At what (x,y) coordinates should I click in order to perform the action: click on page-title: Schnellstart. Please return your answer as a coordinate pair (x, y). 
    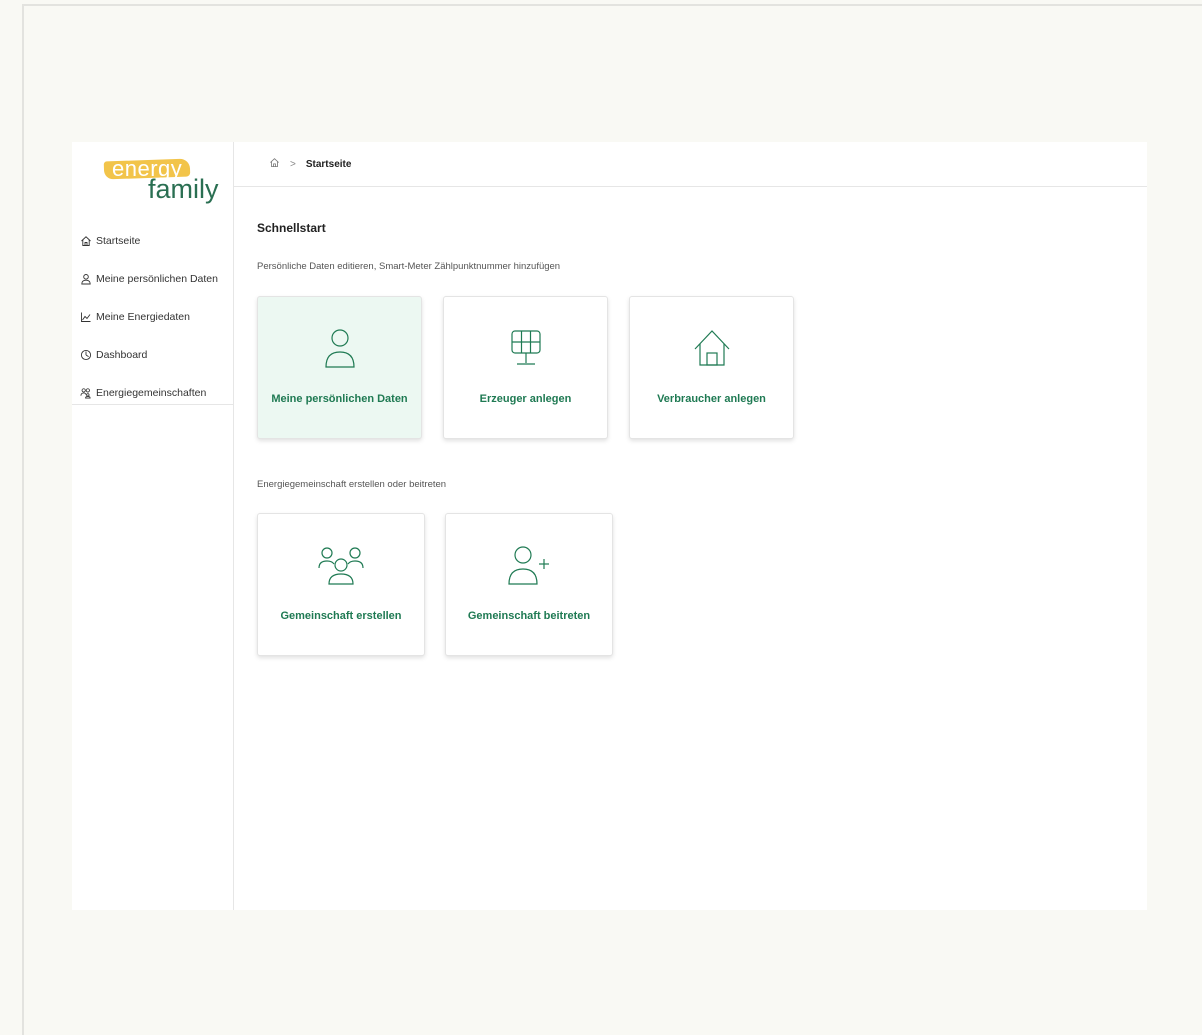
    Looking at the image, I should click on (291, 228).